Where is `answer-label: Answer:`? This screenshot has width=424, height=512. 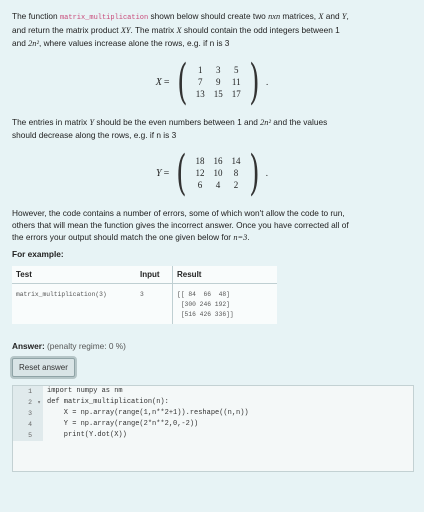 answer-label: Answer: is located at coordinates (28, 346).